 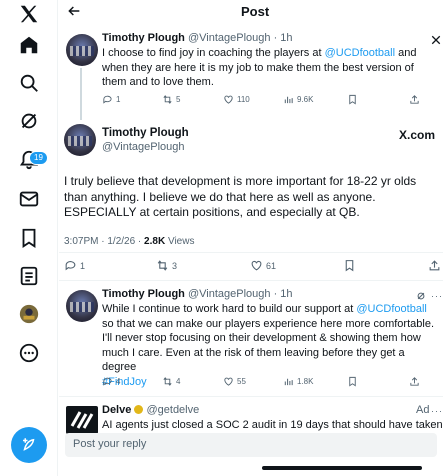 I want to click on page-title: Post, so click(x=255, y=11).